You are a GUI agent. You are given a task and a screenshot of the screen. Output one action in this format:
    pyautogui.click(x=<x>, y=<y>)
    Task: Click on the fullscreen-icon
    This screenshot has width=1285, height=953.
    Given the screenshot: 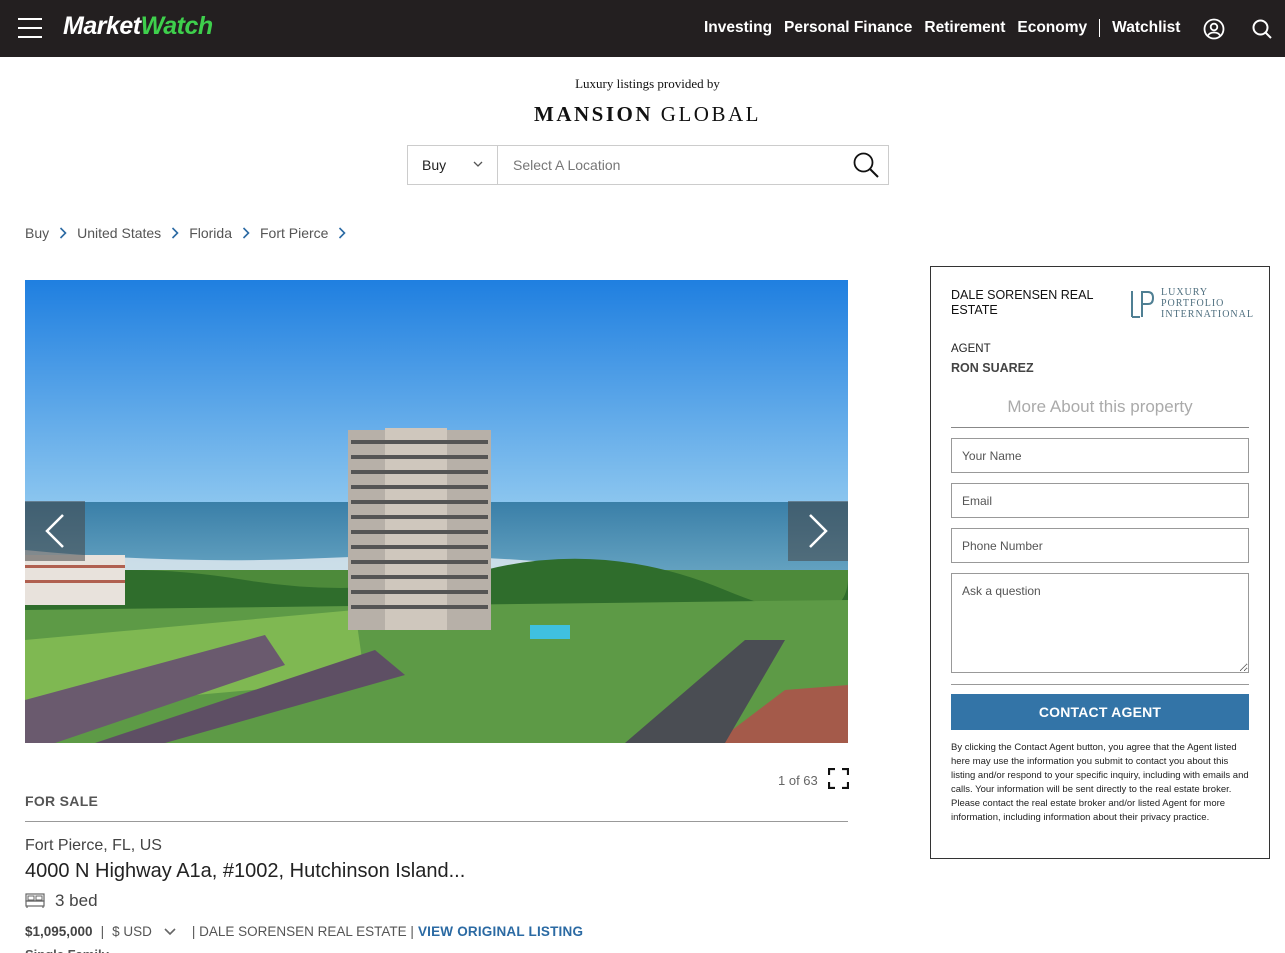 What is the action you would take?
    pyautogui.click(x=838, y=778)
    